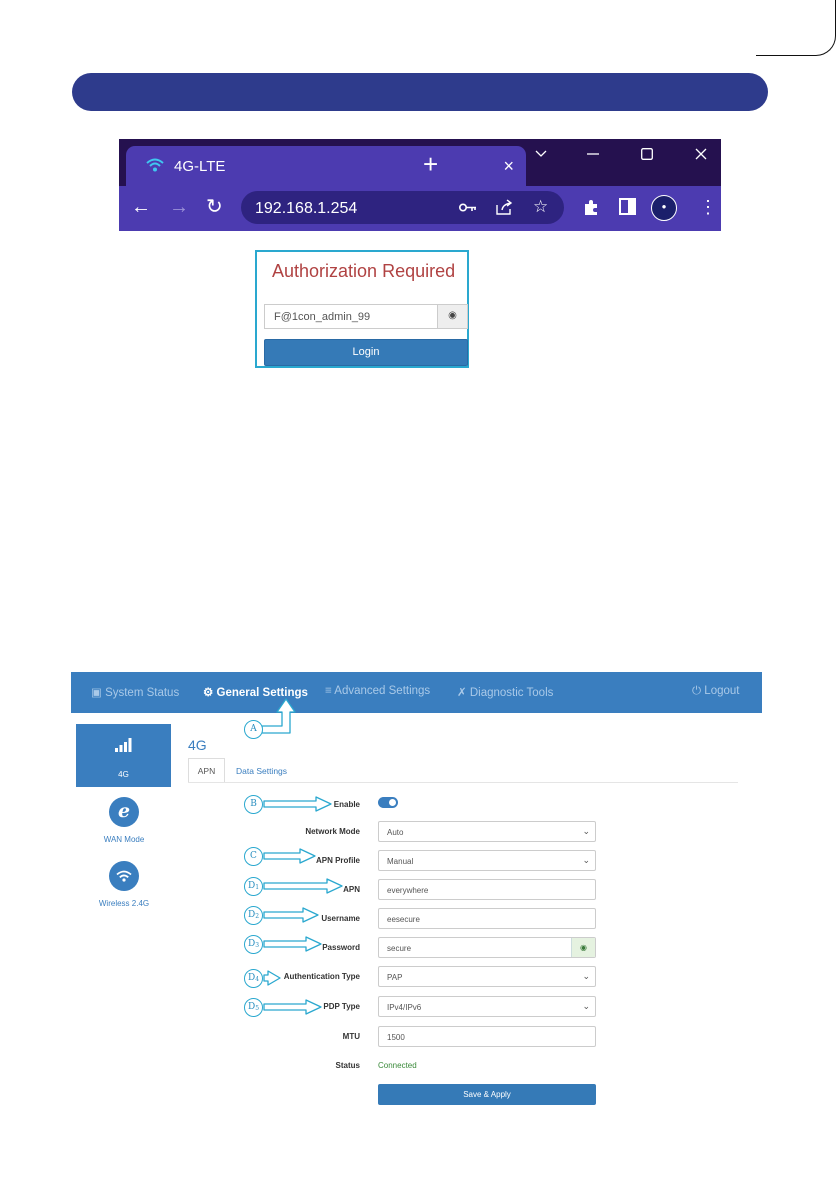 Image resolution: width=839 pixels, height=1191 pixels. I want to click on save-apply-button: Save & Apply, so click(487, 1094).